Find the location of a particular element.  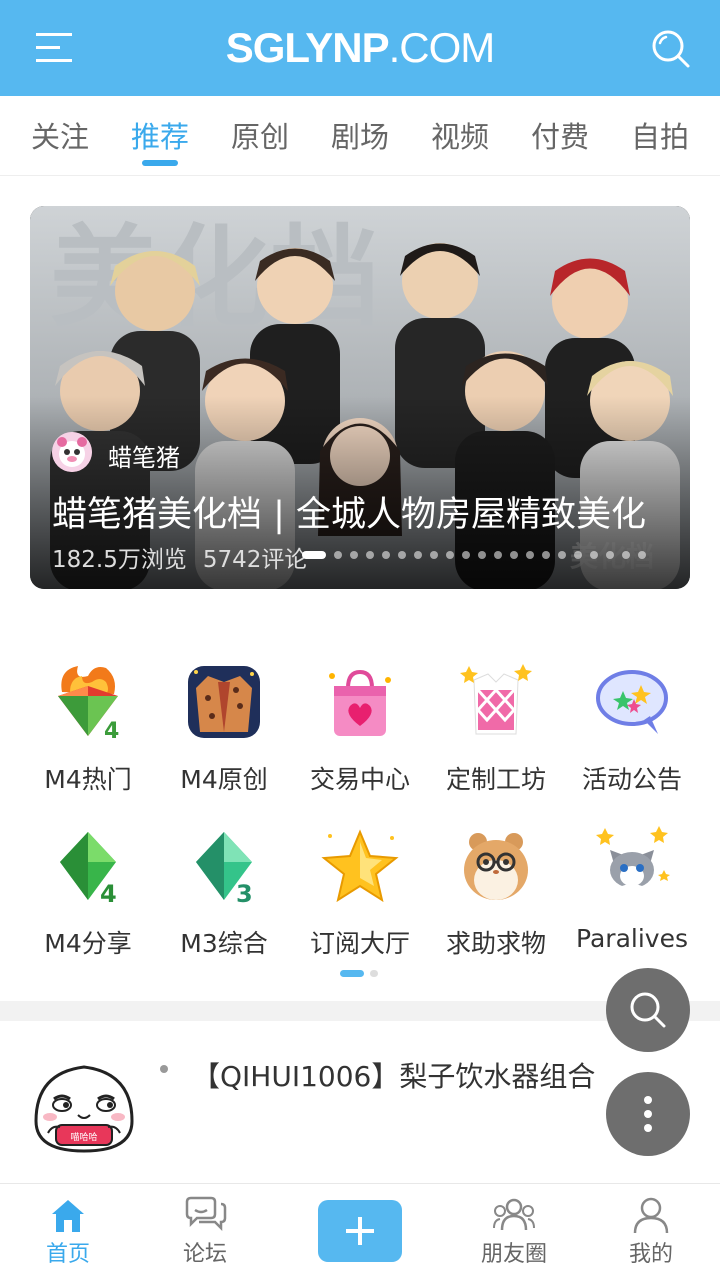

fire-diamond-icon: 4 is located at coordinates (88, 705).